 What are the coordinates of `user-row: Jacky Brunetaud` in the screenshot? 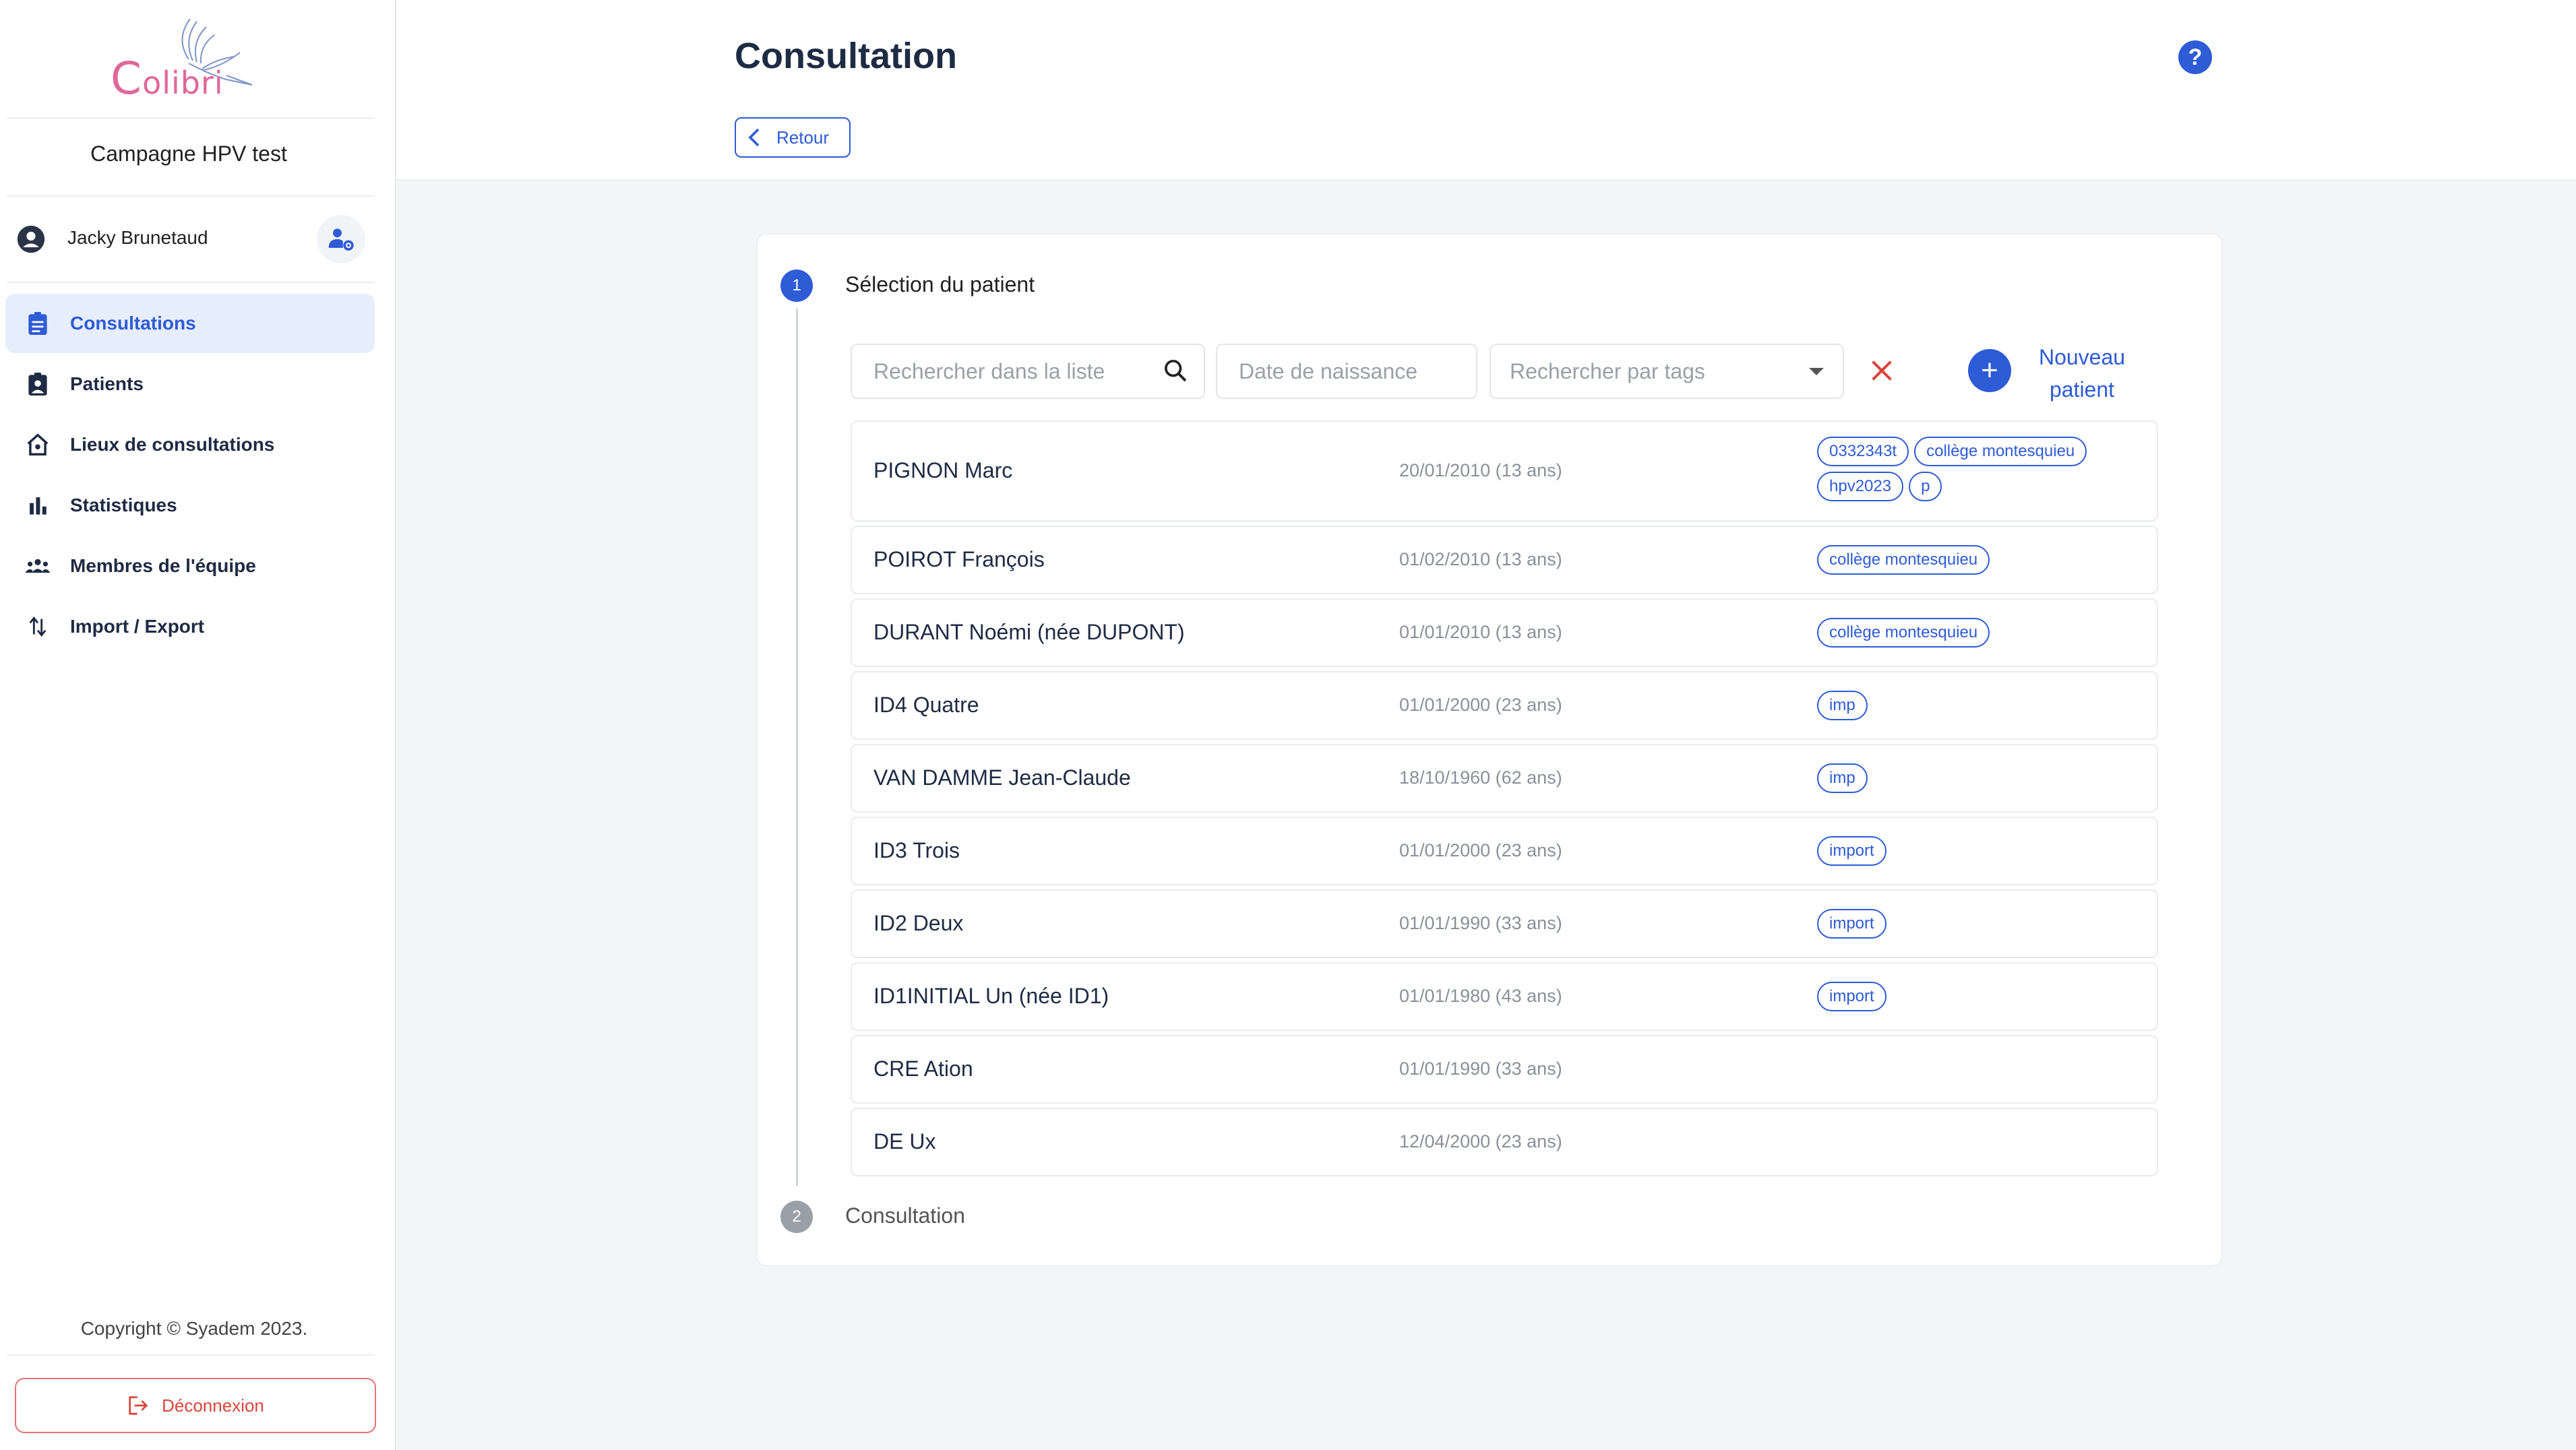 It's located at (192, 239).